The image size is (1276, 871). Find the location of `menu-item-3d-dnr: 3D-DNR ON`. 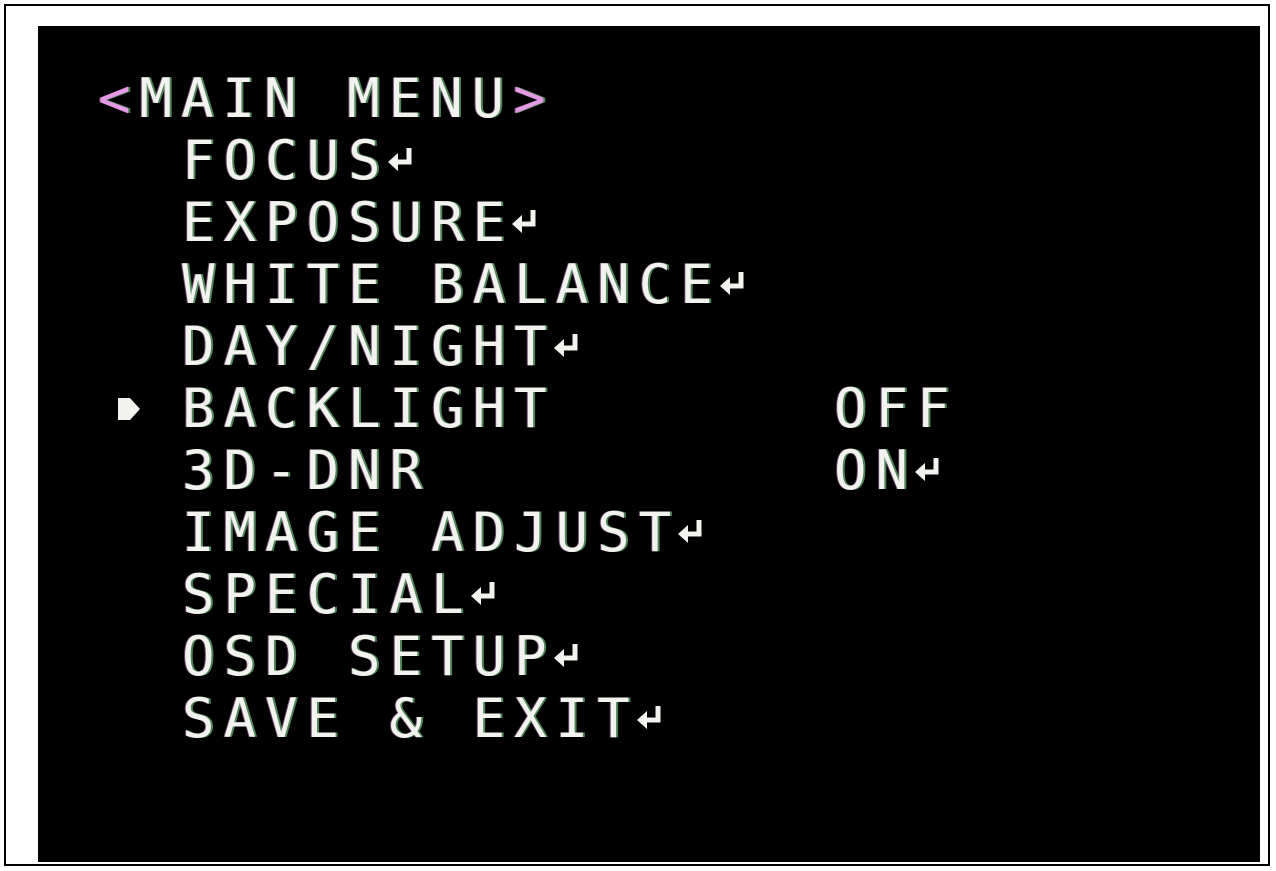

menu-item-3d-dnr: 3D-DNR ON is located at coordinates (649, 471).